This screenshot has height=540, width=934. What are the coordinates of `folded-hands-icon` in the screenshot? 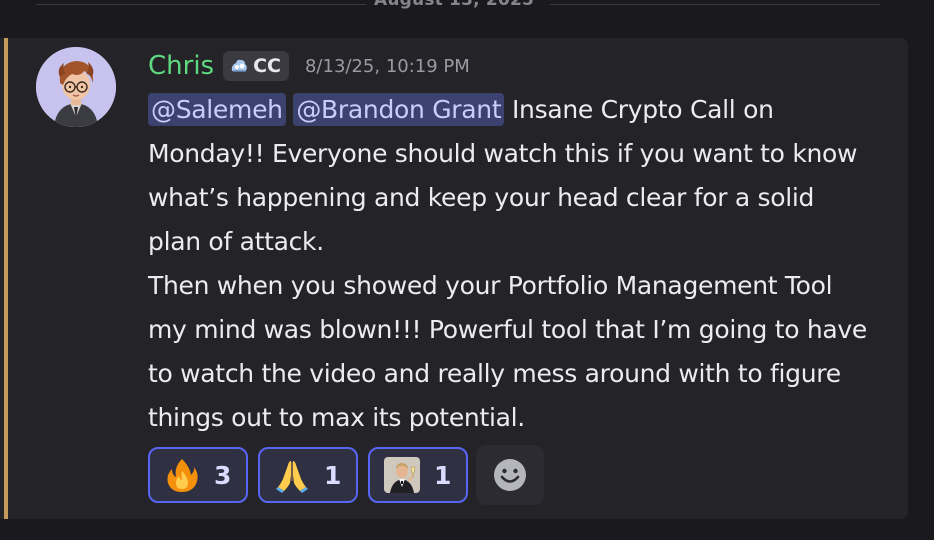 It's located at (292, 477).